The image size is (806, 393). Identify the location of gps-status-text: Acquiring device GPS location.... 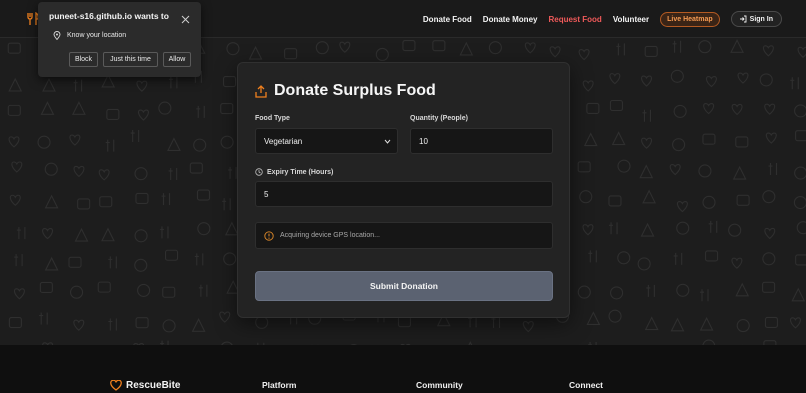
(330, 235).